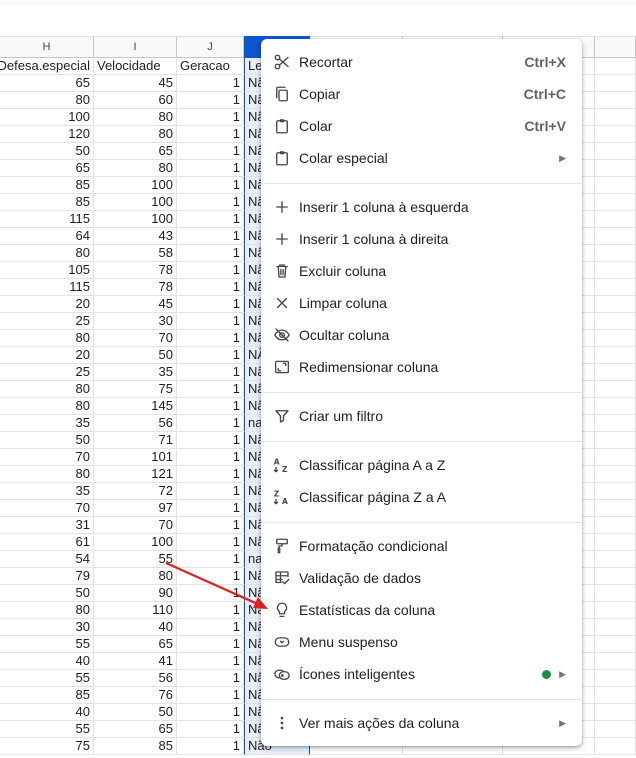 The height and width of the screenshot is (758, 636). What do you see at coordinates (421, 497) in the screenshot?
I see `menu-item-classificar-pagina-z-a-a: Z A Classificar página Z a A` at bounding box center [421, 497].